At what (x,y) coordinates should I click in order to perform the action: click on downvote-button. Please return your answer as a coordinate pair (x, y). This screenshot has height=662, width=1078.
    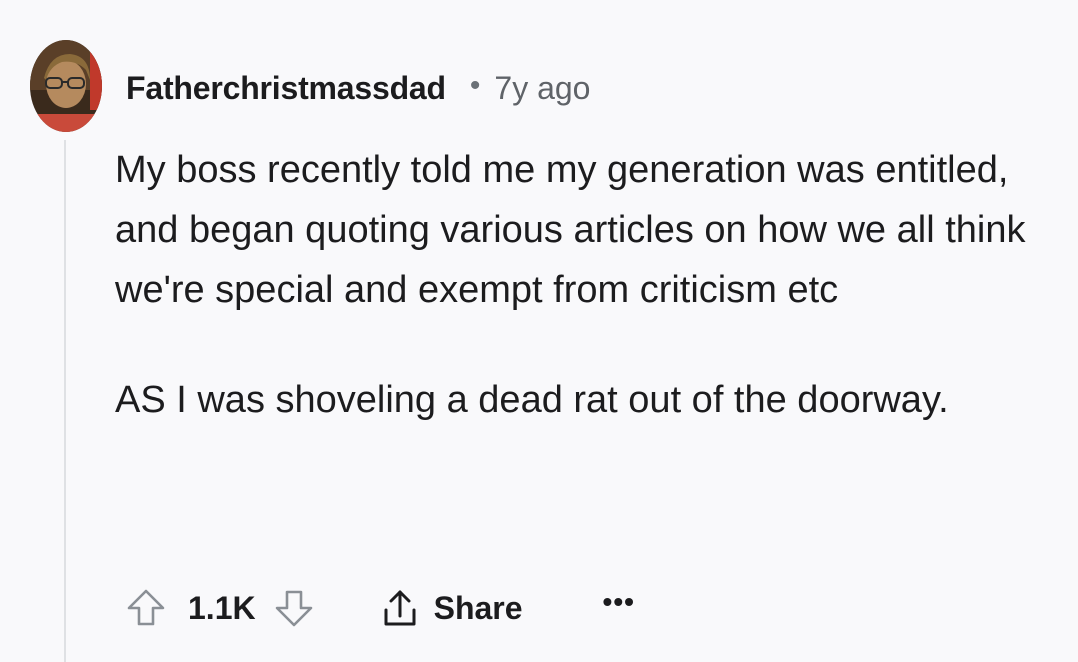
    Looking at the image, I should click on (294, 608).